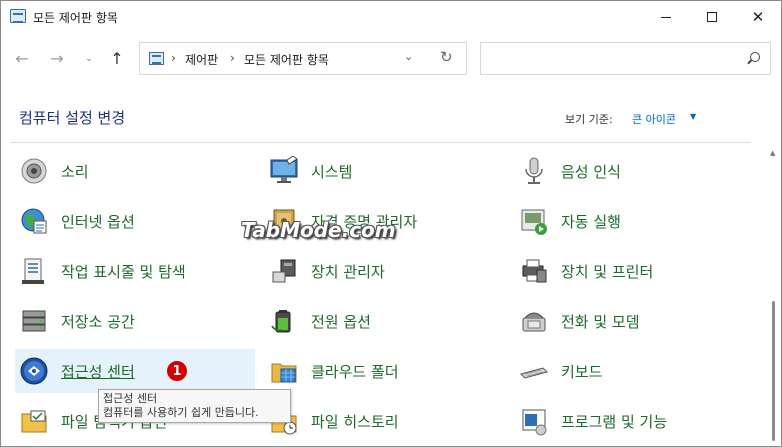 This screenshot has width=782, height=447. What do you see at coordinates (355, 422) in the screenshot?
I see `item-label: 파일 히스토리` at bounding box center [355, 422].